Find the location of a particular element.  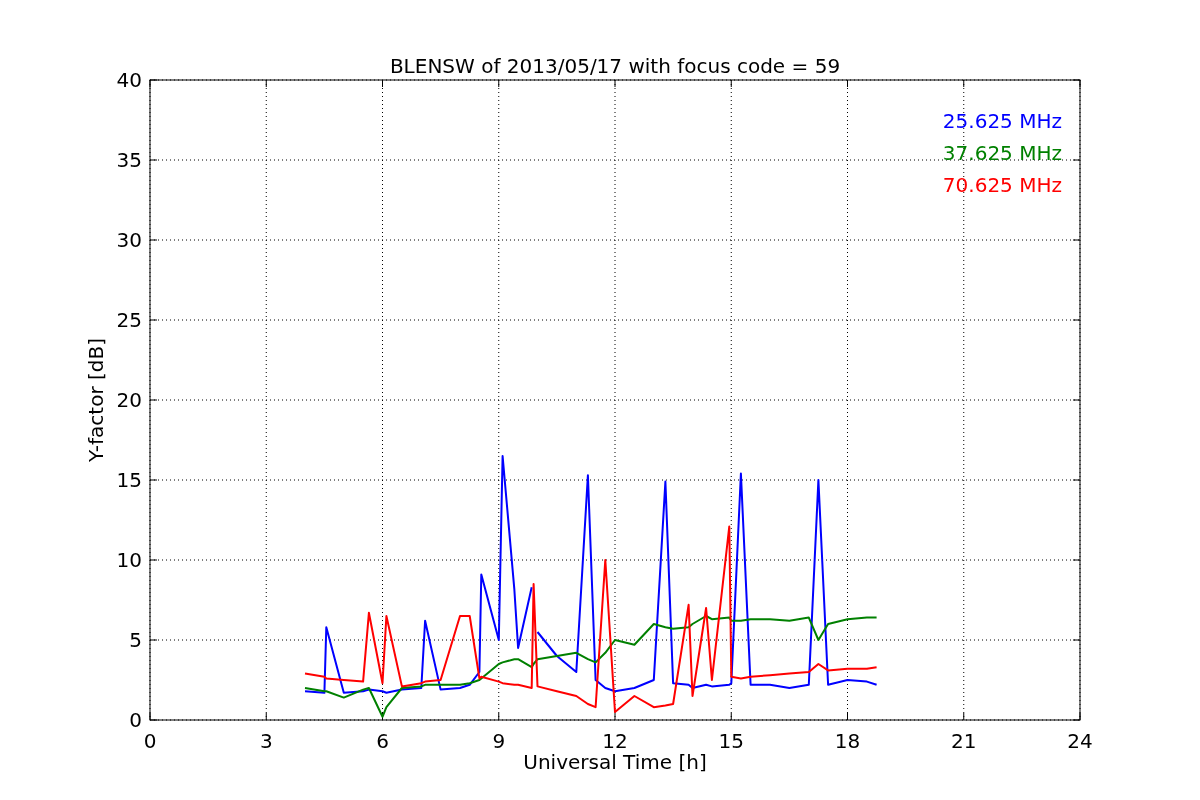

legend-label: 70.625 MHz is located at coordinates (1002, 185).